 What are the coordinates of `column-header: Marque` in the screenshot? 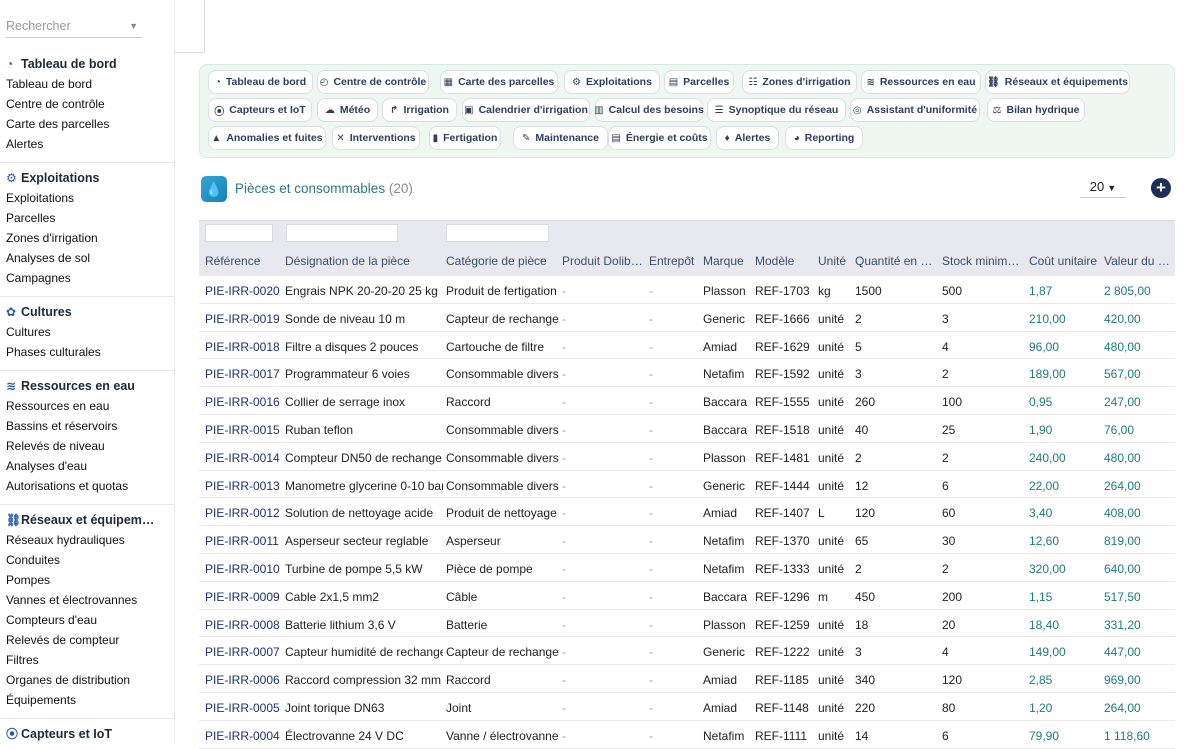 It's located at (728, 261).